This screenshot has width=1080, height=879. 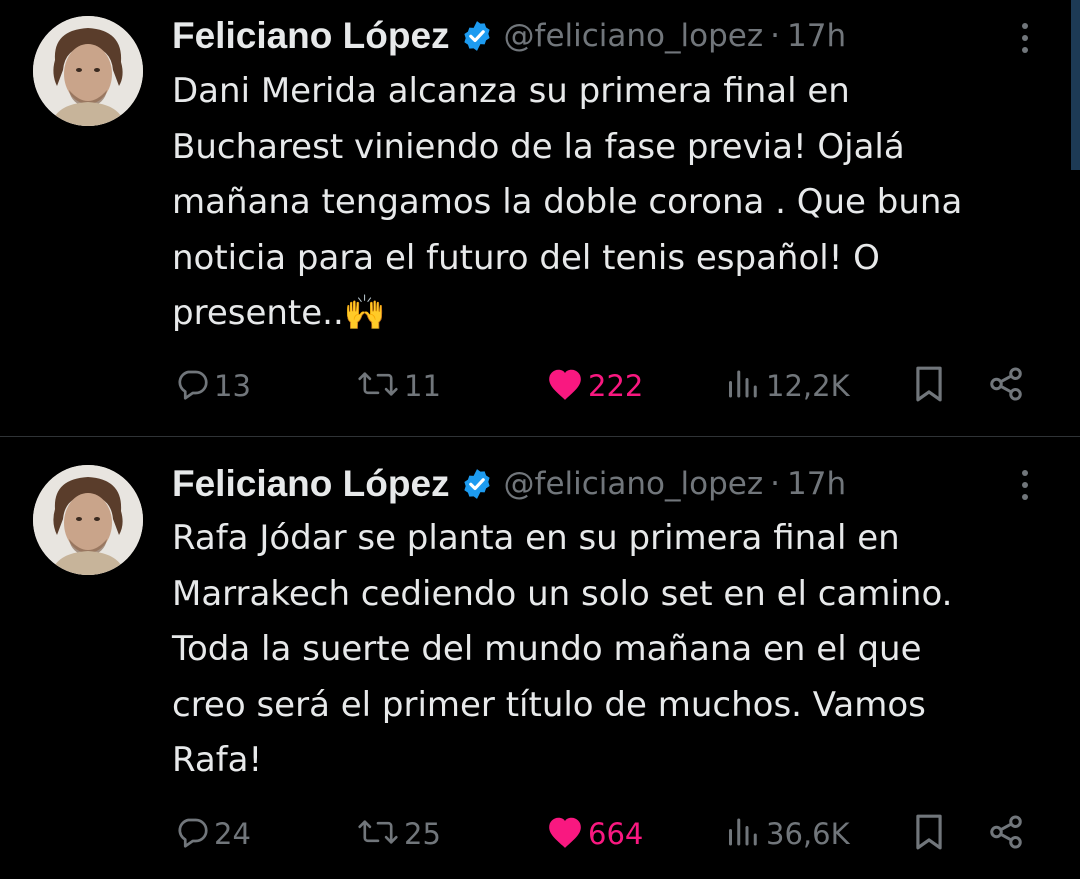 I want to click on views-button: 36,6K, so click(x=788, y=834).